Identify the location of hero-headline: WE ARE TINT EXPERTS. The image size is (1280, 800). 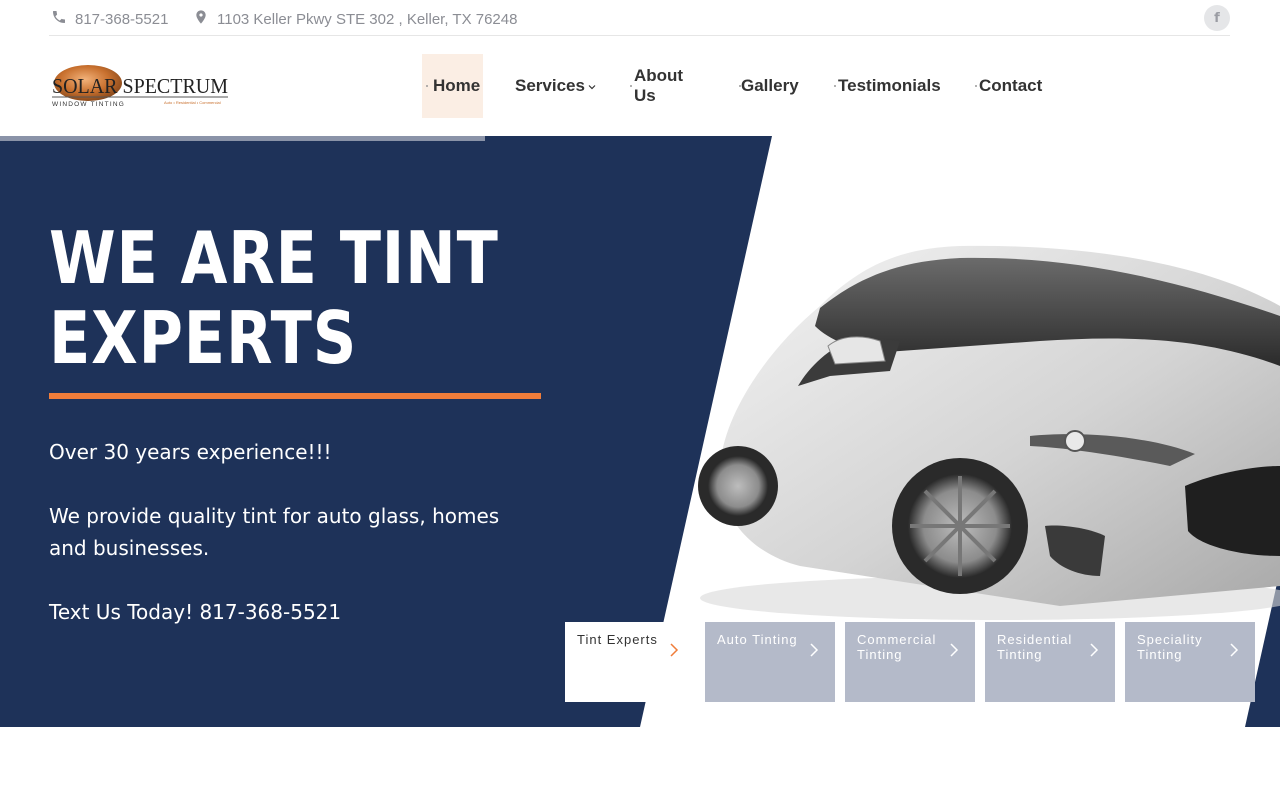
(301, 298).